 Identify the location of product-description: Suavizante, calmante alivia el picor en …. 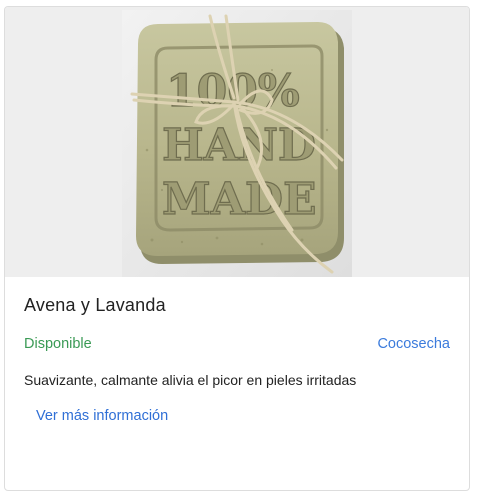
(190, 380).